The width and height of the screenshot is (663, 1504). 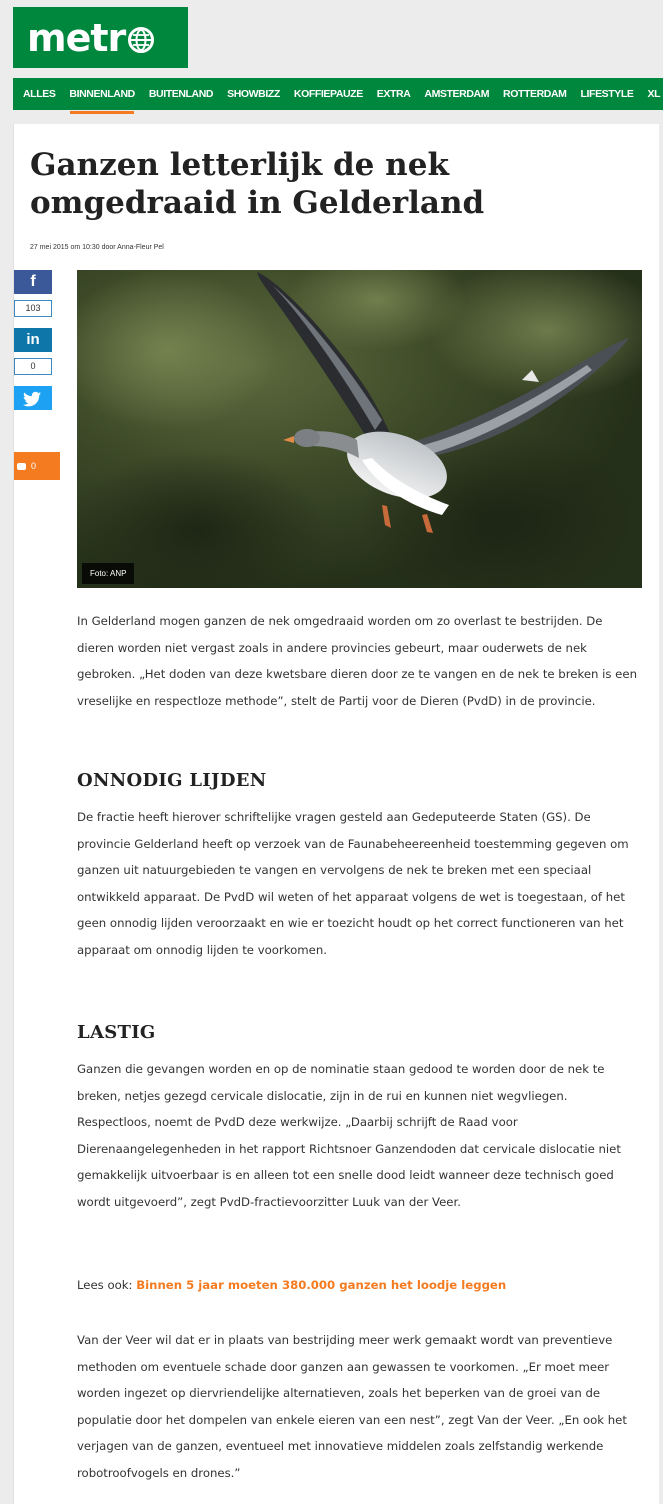 I want to click on twitter-bird-icon, so click(x=32, y=399).